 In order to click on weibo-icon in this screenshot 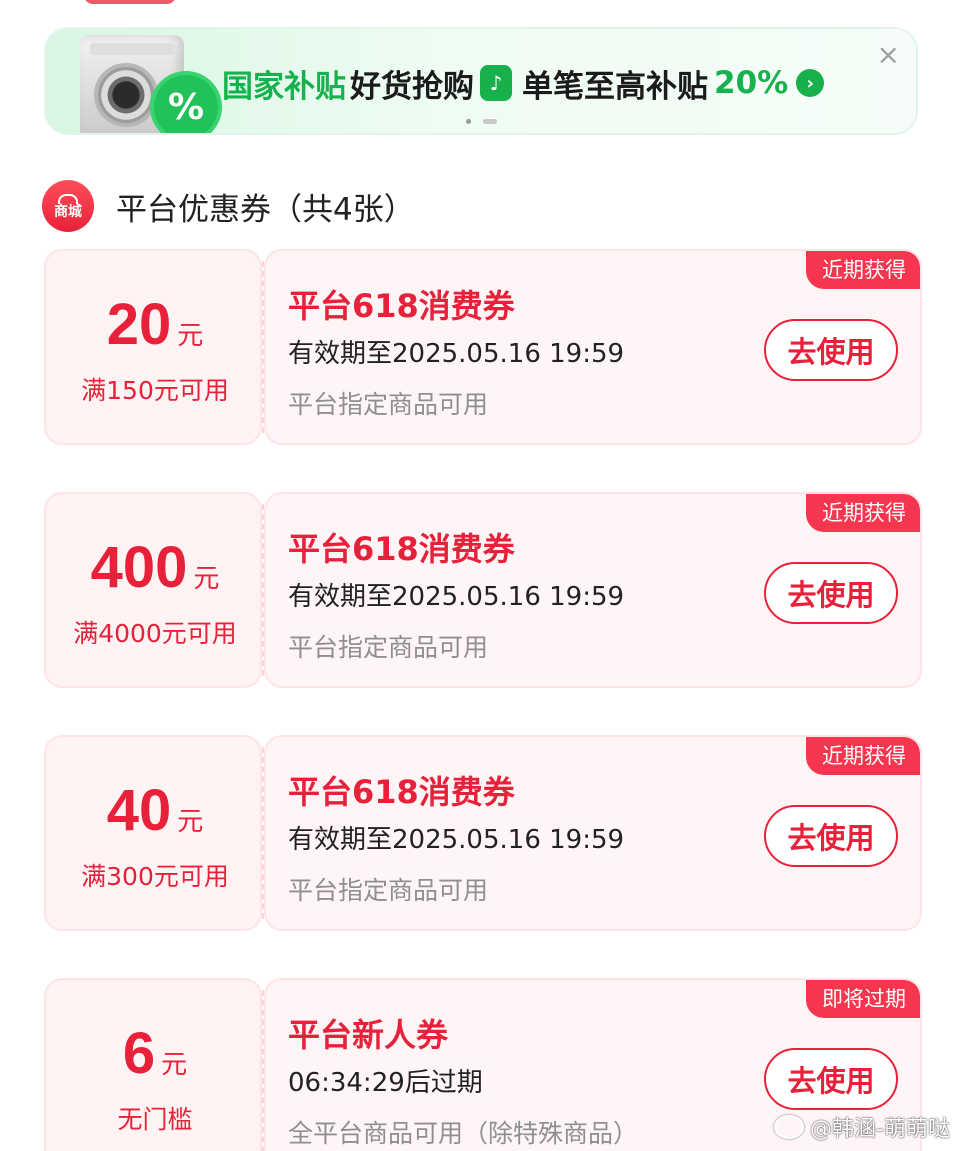, I will do `click(789, 1127)`.